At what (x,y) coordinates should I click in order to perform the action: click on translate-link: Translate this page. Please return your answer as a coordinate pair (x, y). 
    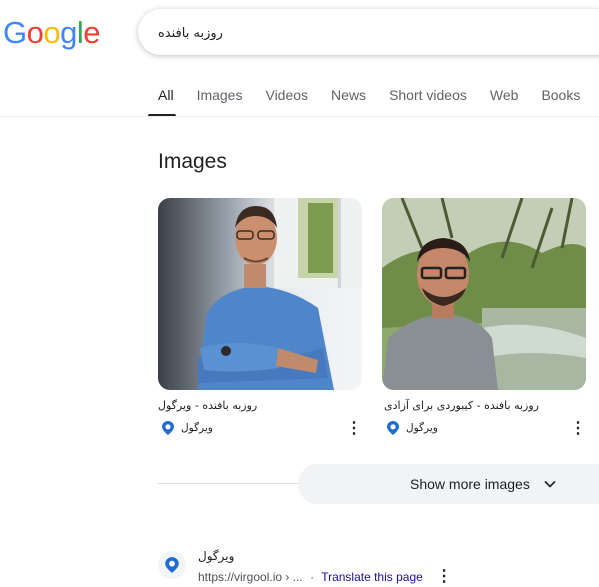
    Looking at the image, I should click on (372, 577).